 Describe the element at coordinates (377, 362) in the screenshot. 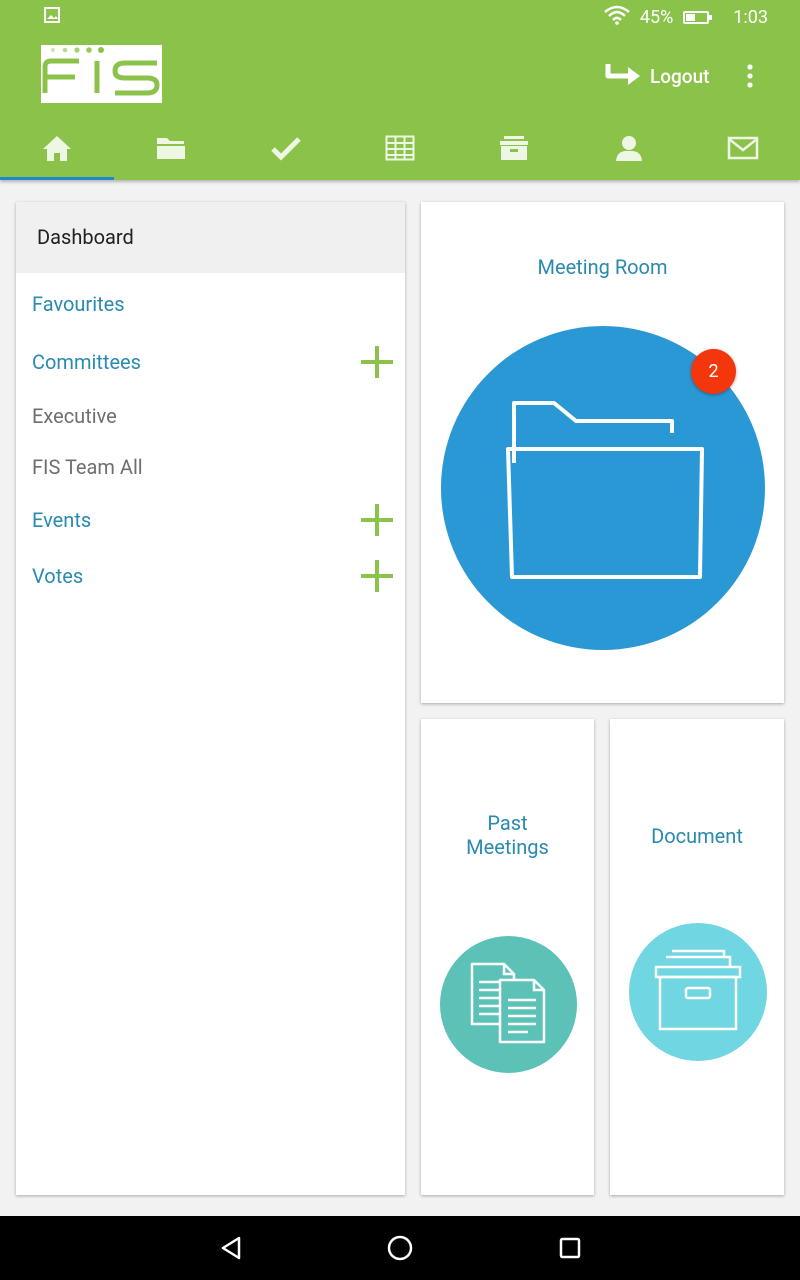

I see `add-committee-icon` at that location.